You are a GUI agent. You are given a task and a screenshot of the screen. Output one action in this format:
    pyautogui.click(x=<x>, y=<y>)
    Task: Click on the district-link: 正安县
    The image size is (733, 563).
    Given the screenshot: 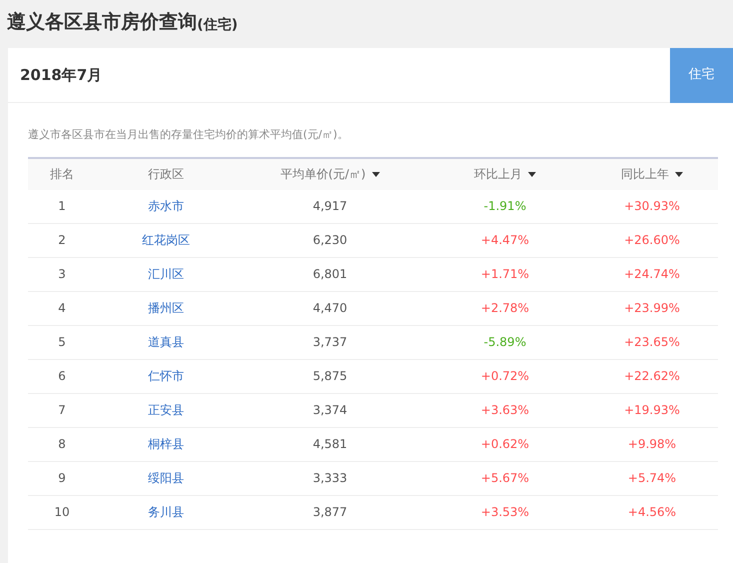 What is the action you would take?
    pyautogui.click(x=166, y=410)
    